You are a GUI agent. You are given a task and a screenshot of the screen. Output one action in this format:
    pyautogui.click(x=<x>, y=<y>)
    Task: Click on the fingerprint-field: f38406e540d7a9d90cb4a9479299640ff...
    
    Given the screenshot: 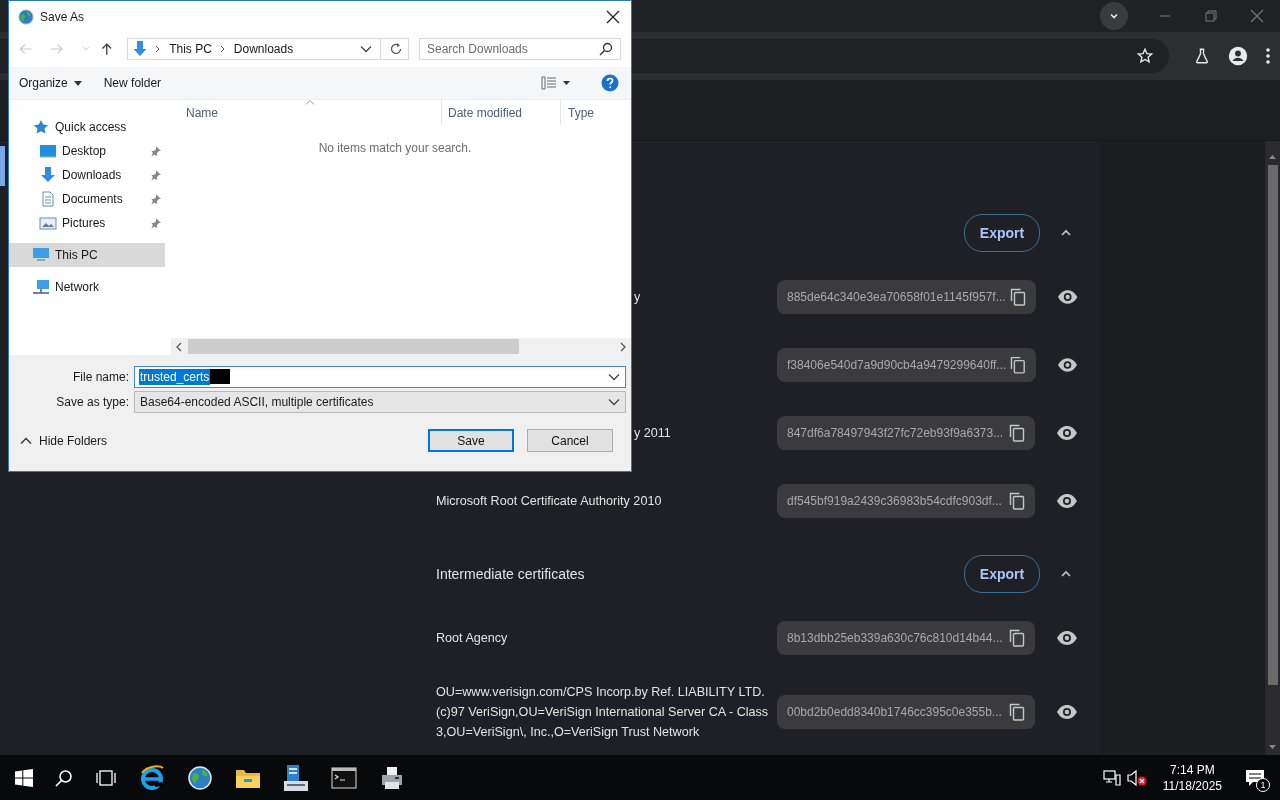 What is the action you would take?
    pyautogui.click(x=906, y=365)
    